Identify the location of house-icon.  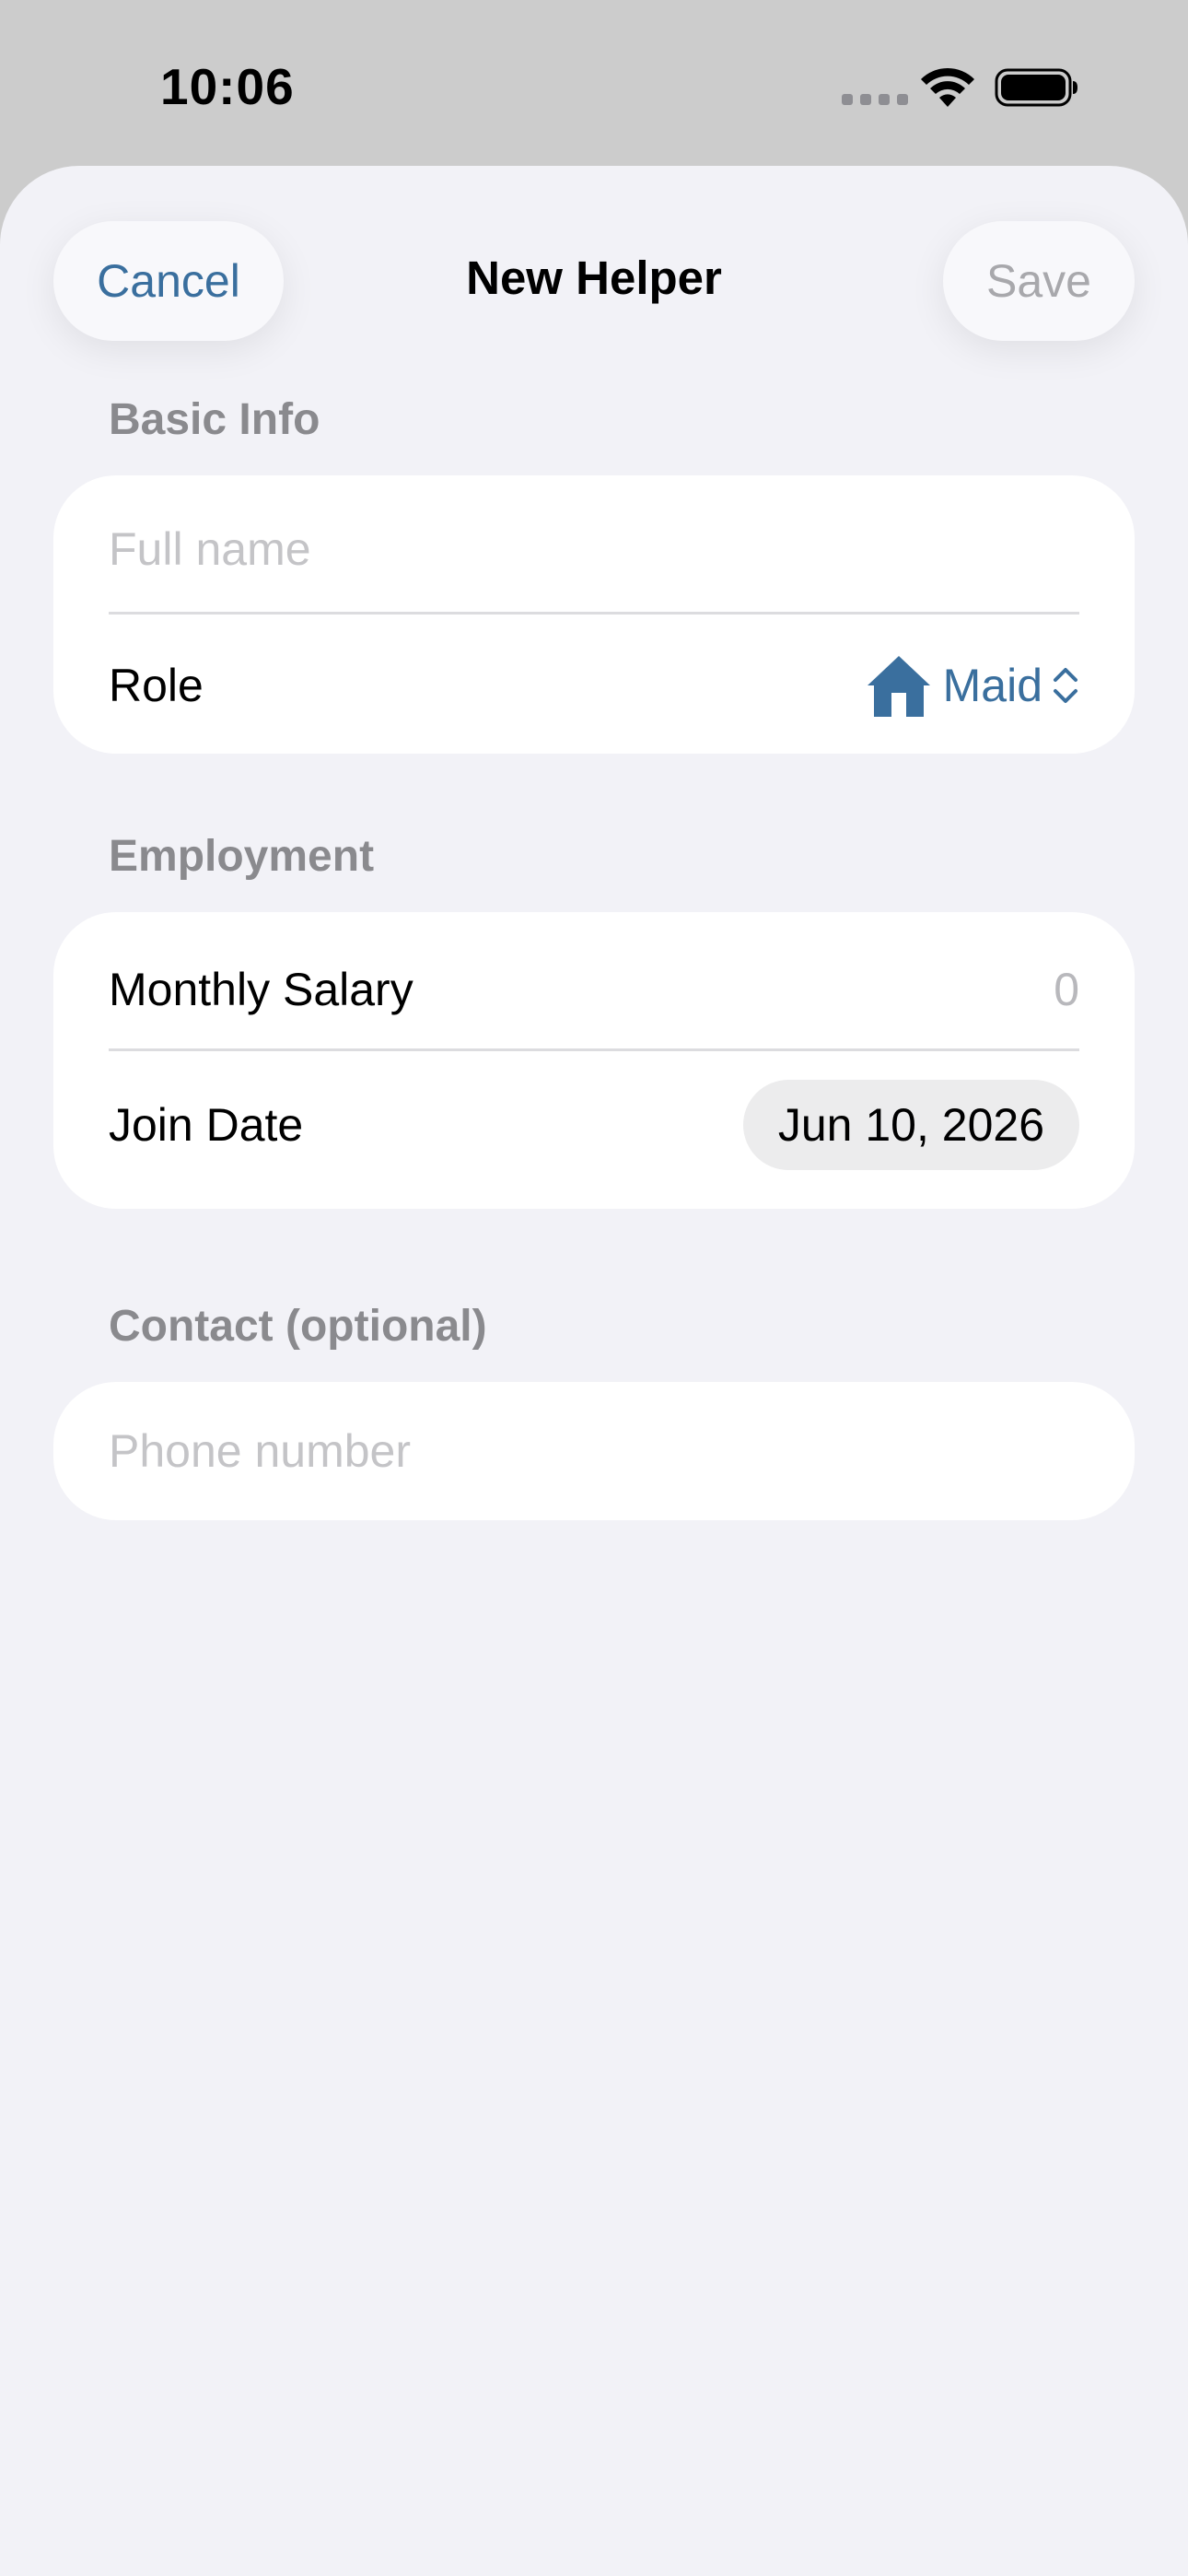
(898, 686).